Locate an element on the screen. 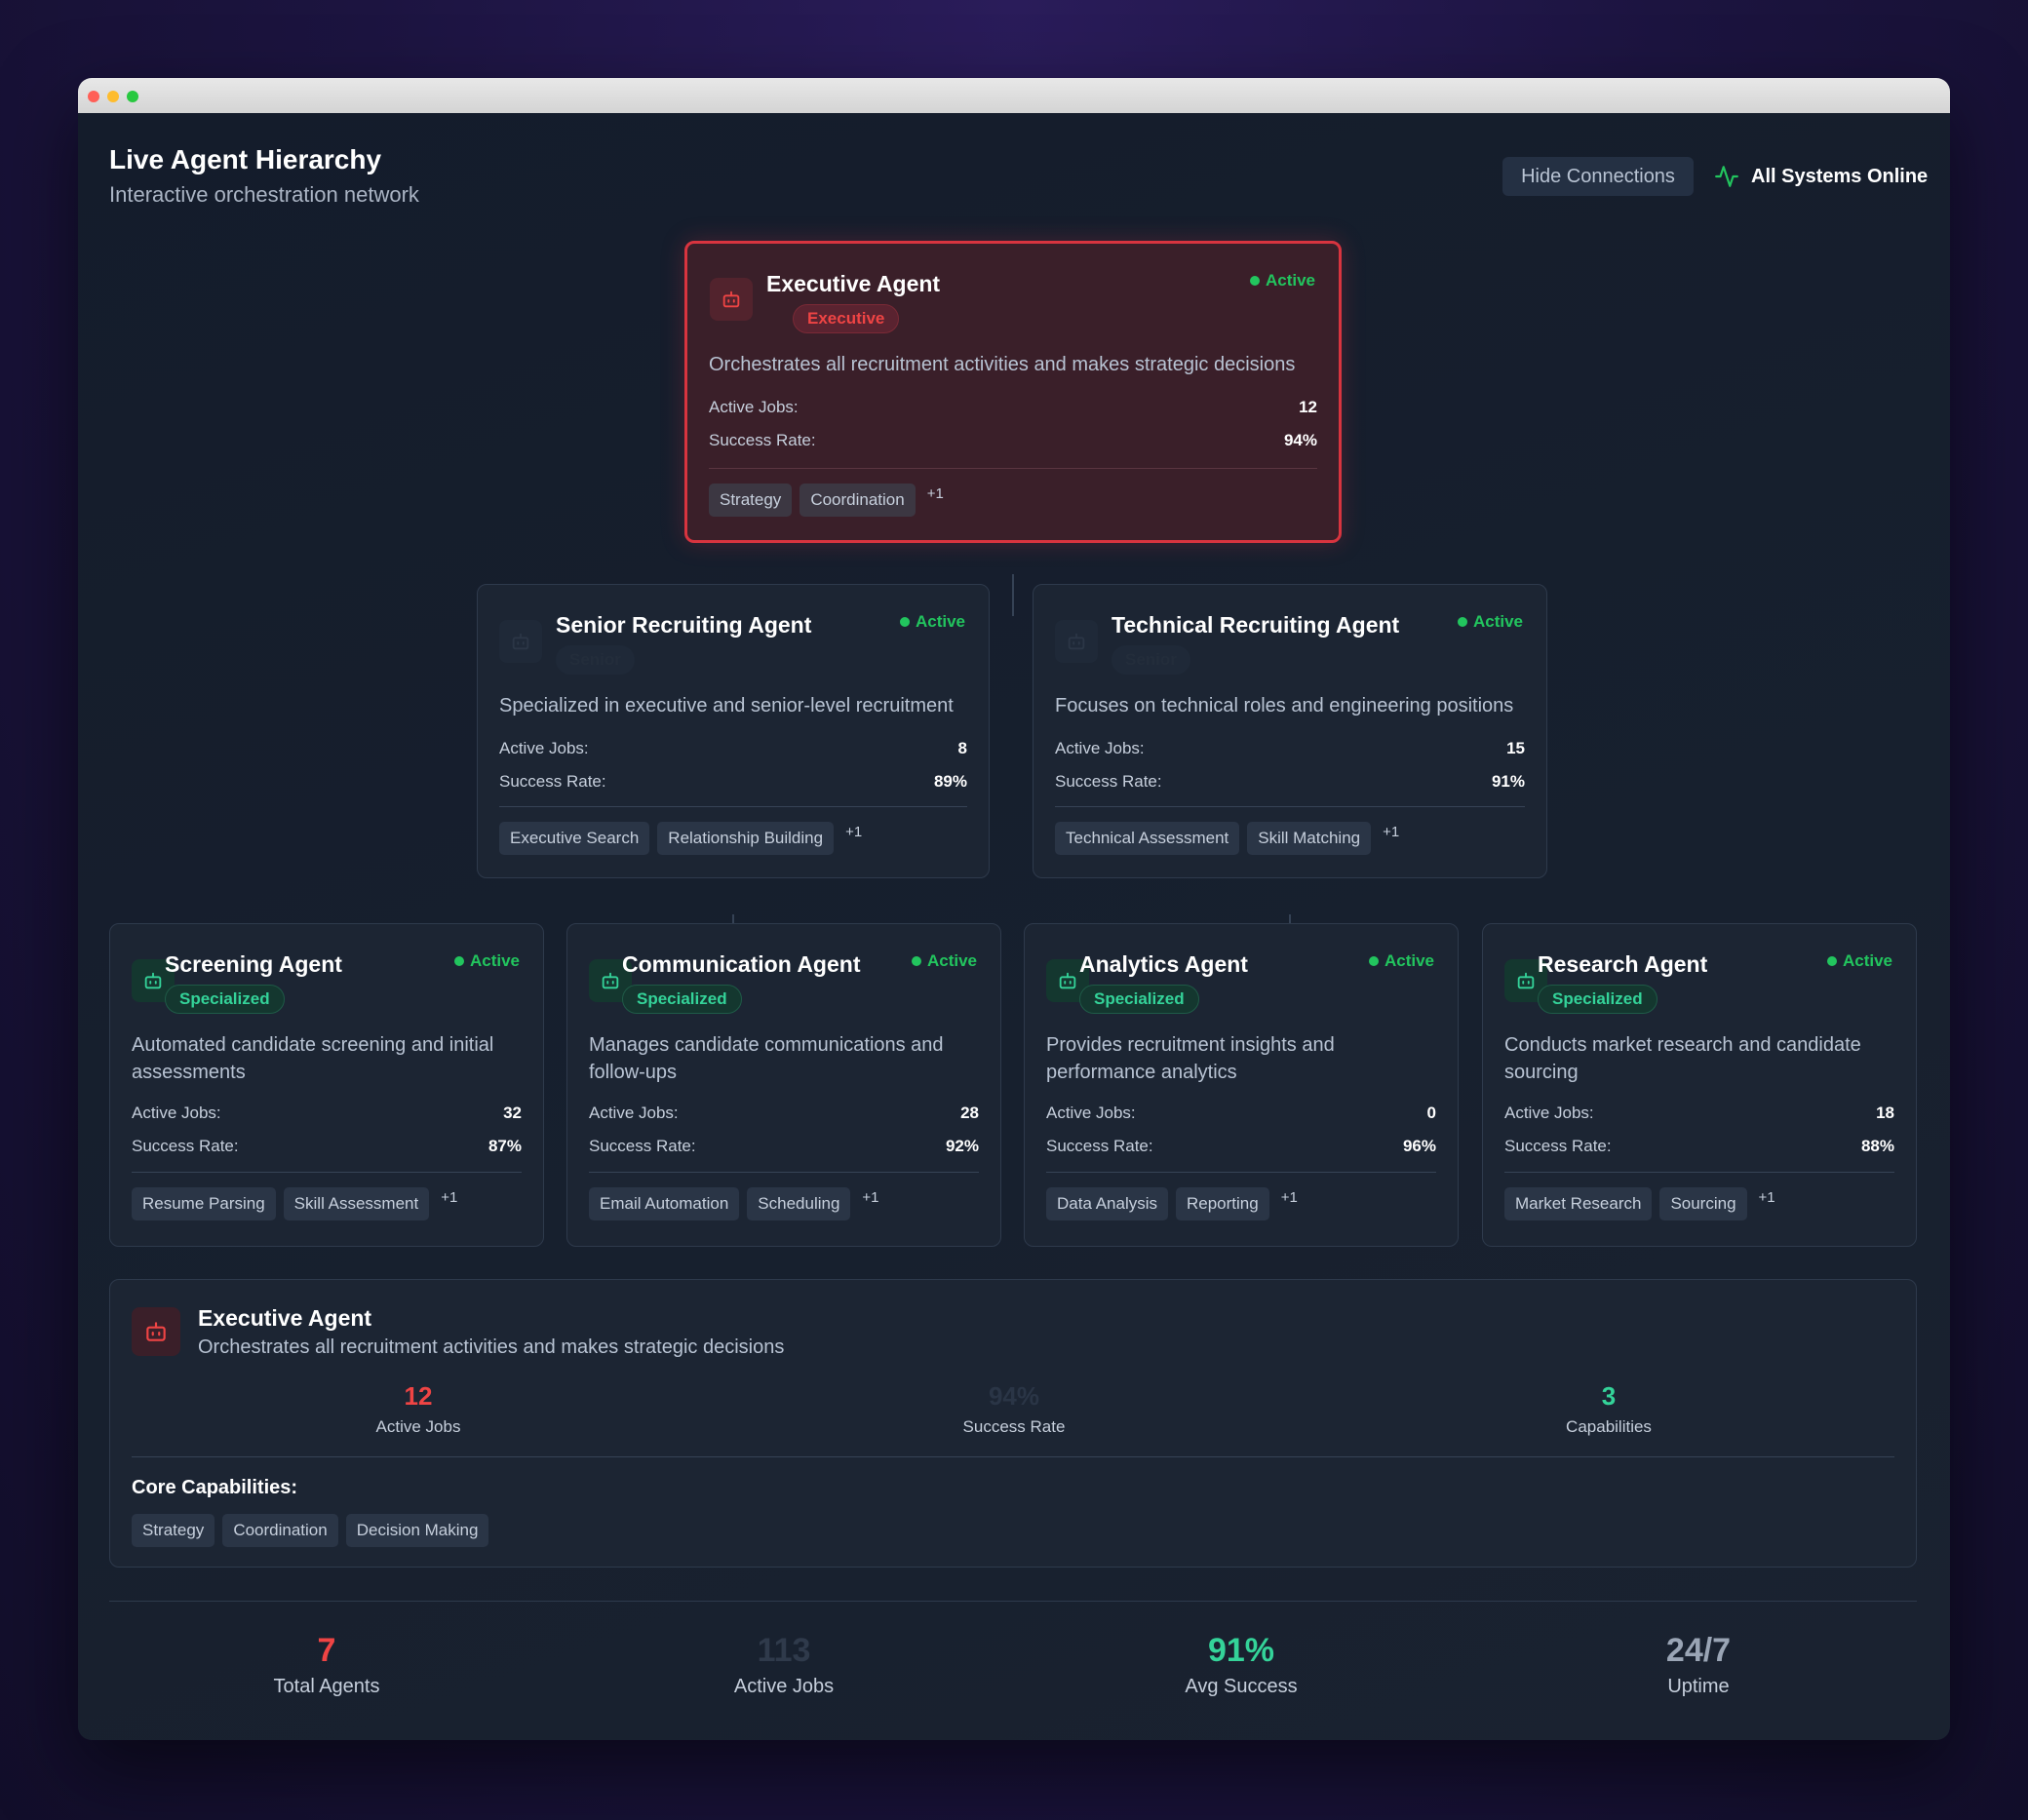 Image resolution: width=2028 pixels, height=1820 pixels. core-capabilities-title: Core Capabilities: is located at coordinates (215, 1487).